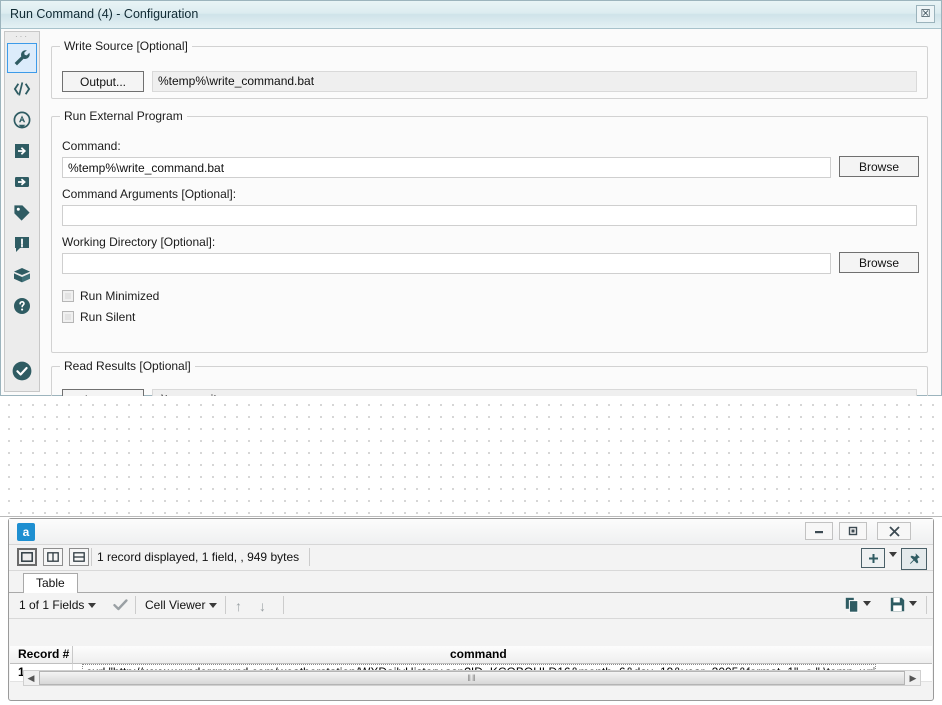 The image size is (942, 705). Describe the element at coordinates (123, 116) in the screenshot. I see `run-external-legend: Run External Program` at that location.